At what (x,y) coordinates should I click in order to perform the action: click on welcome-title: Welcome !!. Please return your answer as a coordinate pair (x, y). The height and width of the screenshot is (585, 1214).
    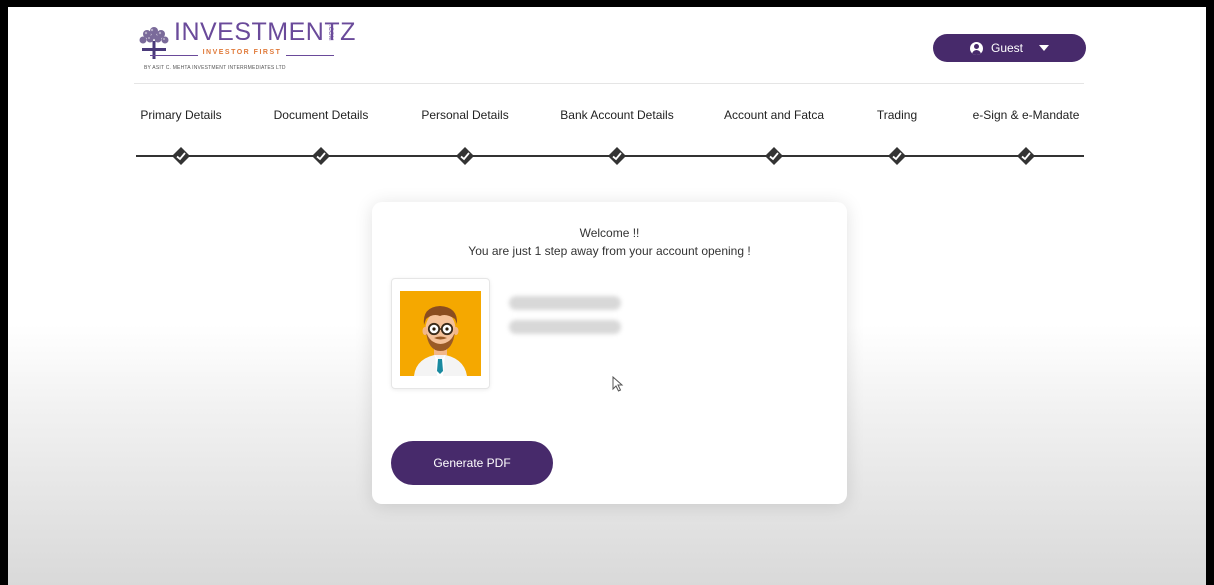
    Looking at the image, I should click on (609, 233).